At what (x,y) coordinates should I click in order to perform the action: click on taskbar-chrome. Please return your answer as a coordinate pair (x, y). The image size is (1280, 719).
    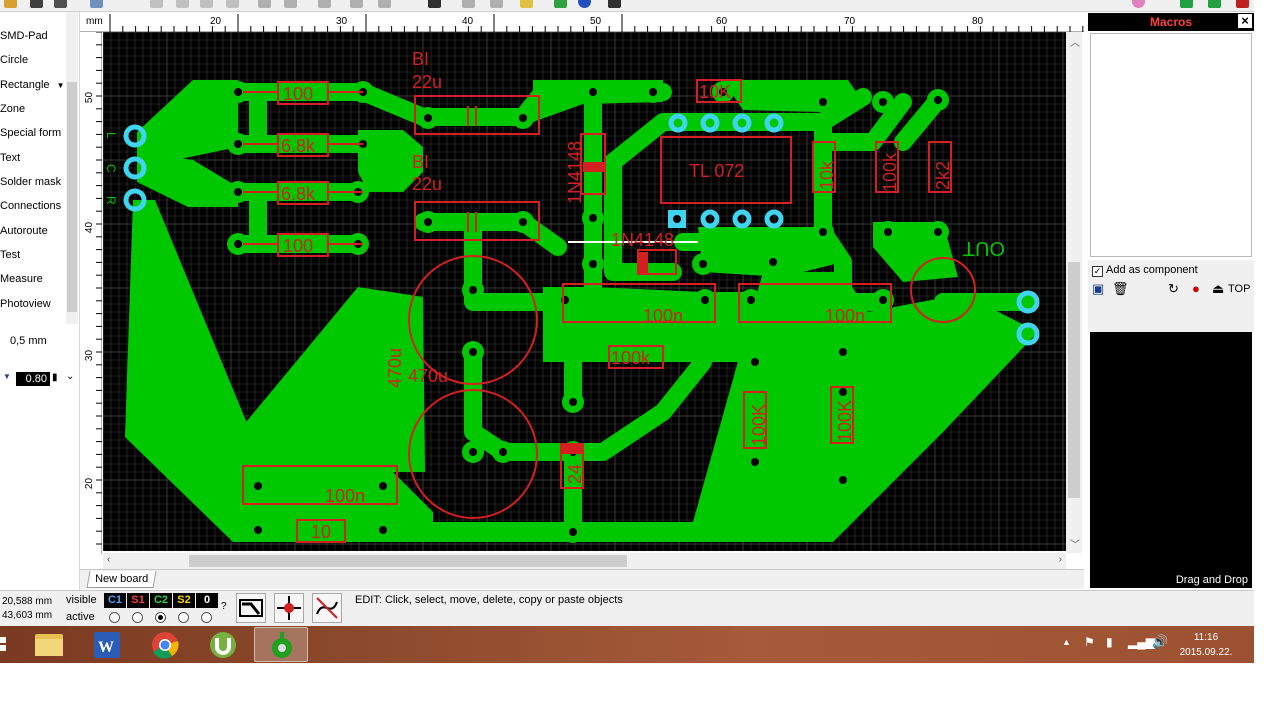
    Looking at the image, I should click on (165, 644).